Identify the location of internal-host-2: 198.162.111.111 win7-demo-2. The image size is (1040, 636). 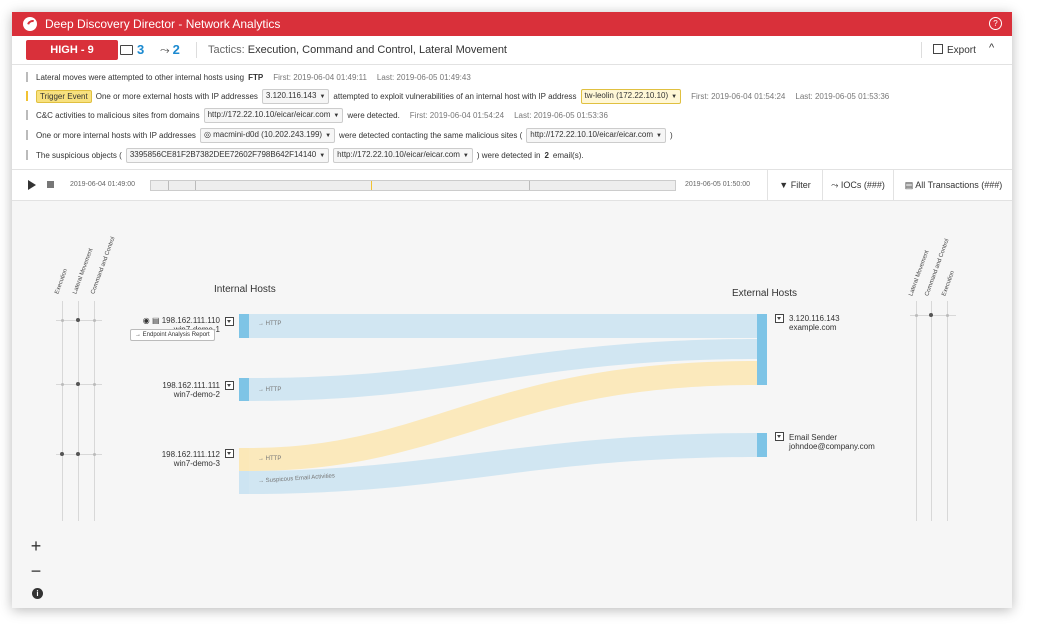
(178, 390).